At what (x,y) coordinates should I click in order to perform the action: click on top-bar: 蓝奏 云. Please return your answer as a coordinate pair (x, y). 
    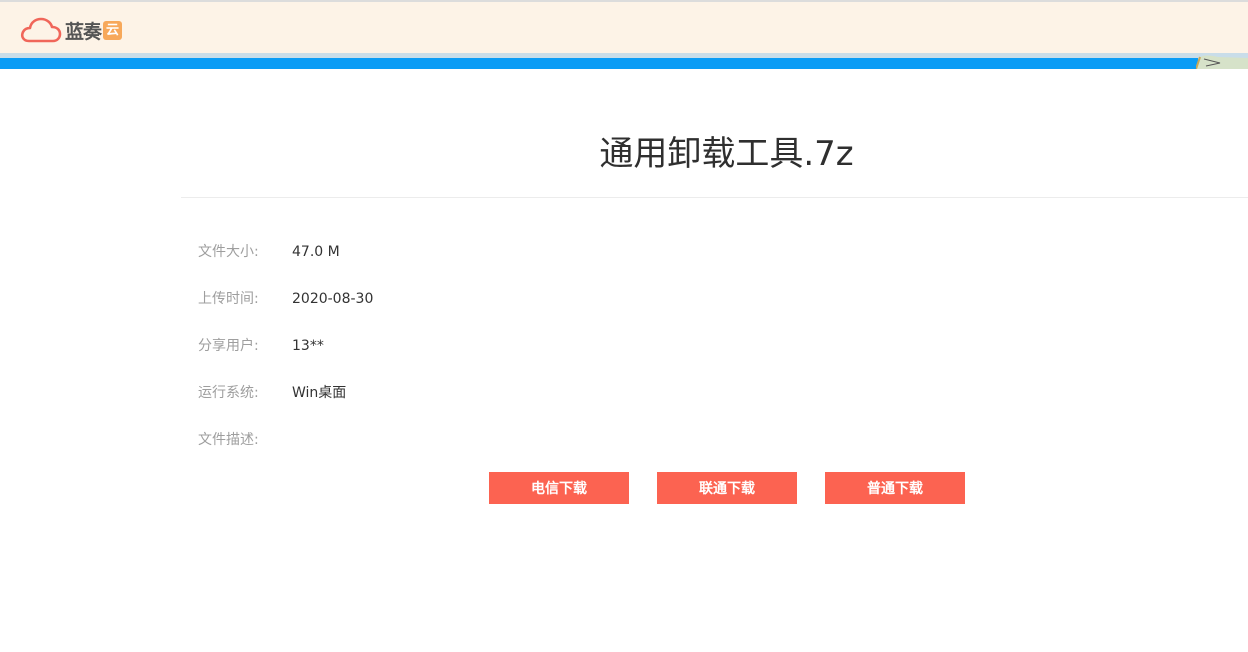
    Looking at the image, I should click on (624, 26).